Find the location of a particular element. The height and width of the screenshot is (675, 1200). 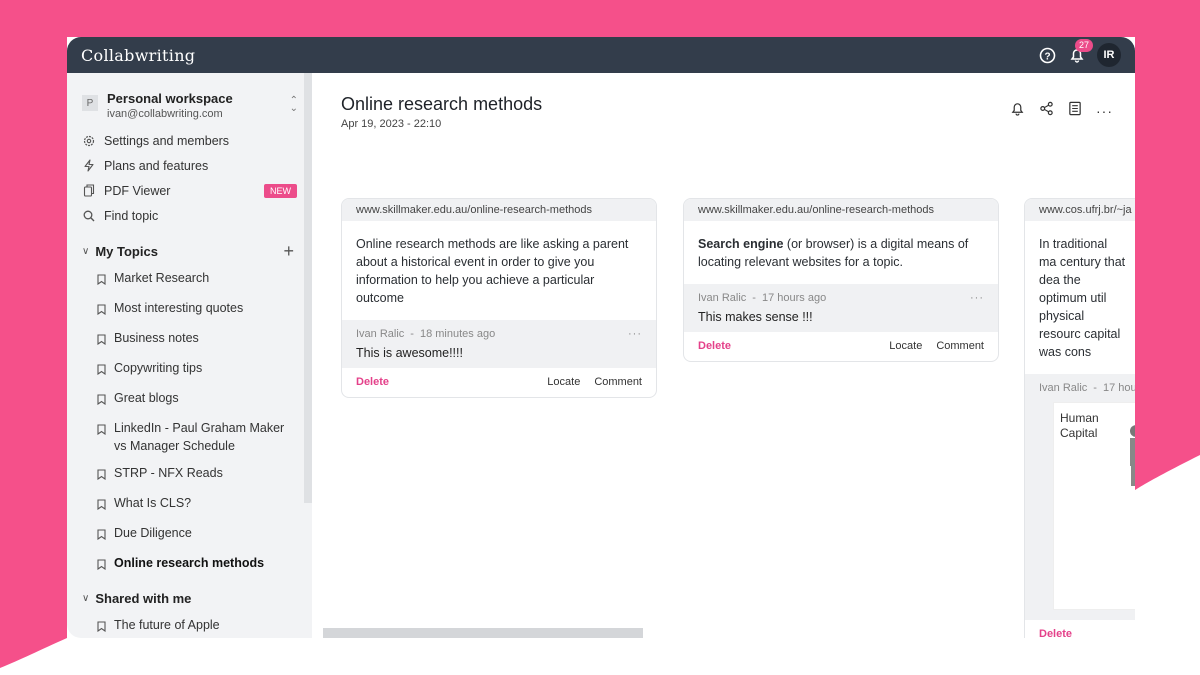

share-icon is located at coordinates (1046, 111).